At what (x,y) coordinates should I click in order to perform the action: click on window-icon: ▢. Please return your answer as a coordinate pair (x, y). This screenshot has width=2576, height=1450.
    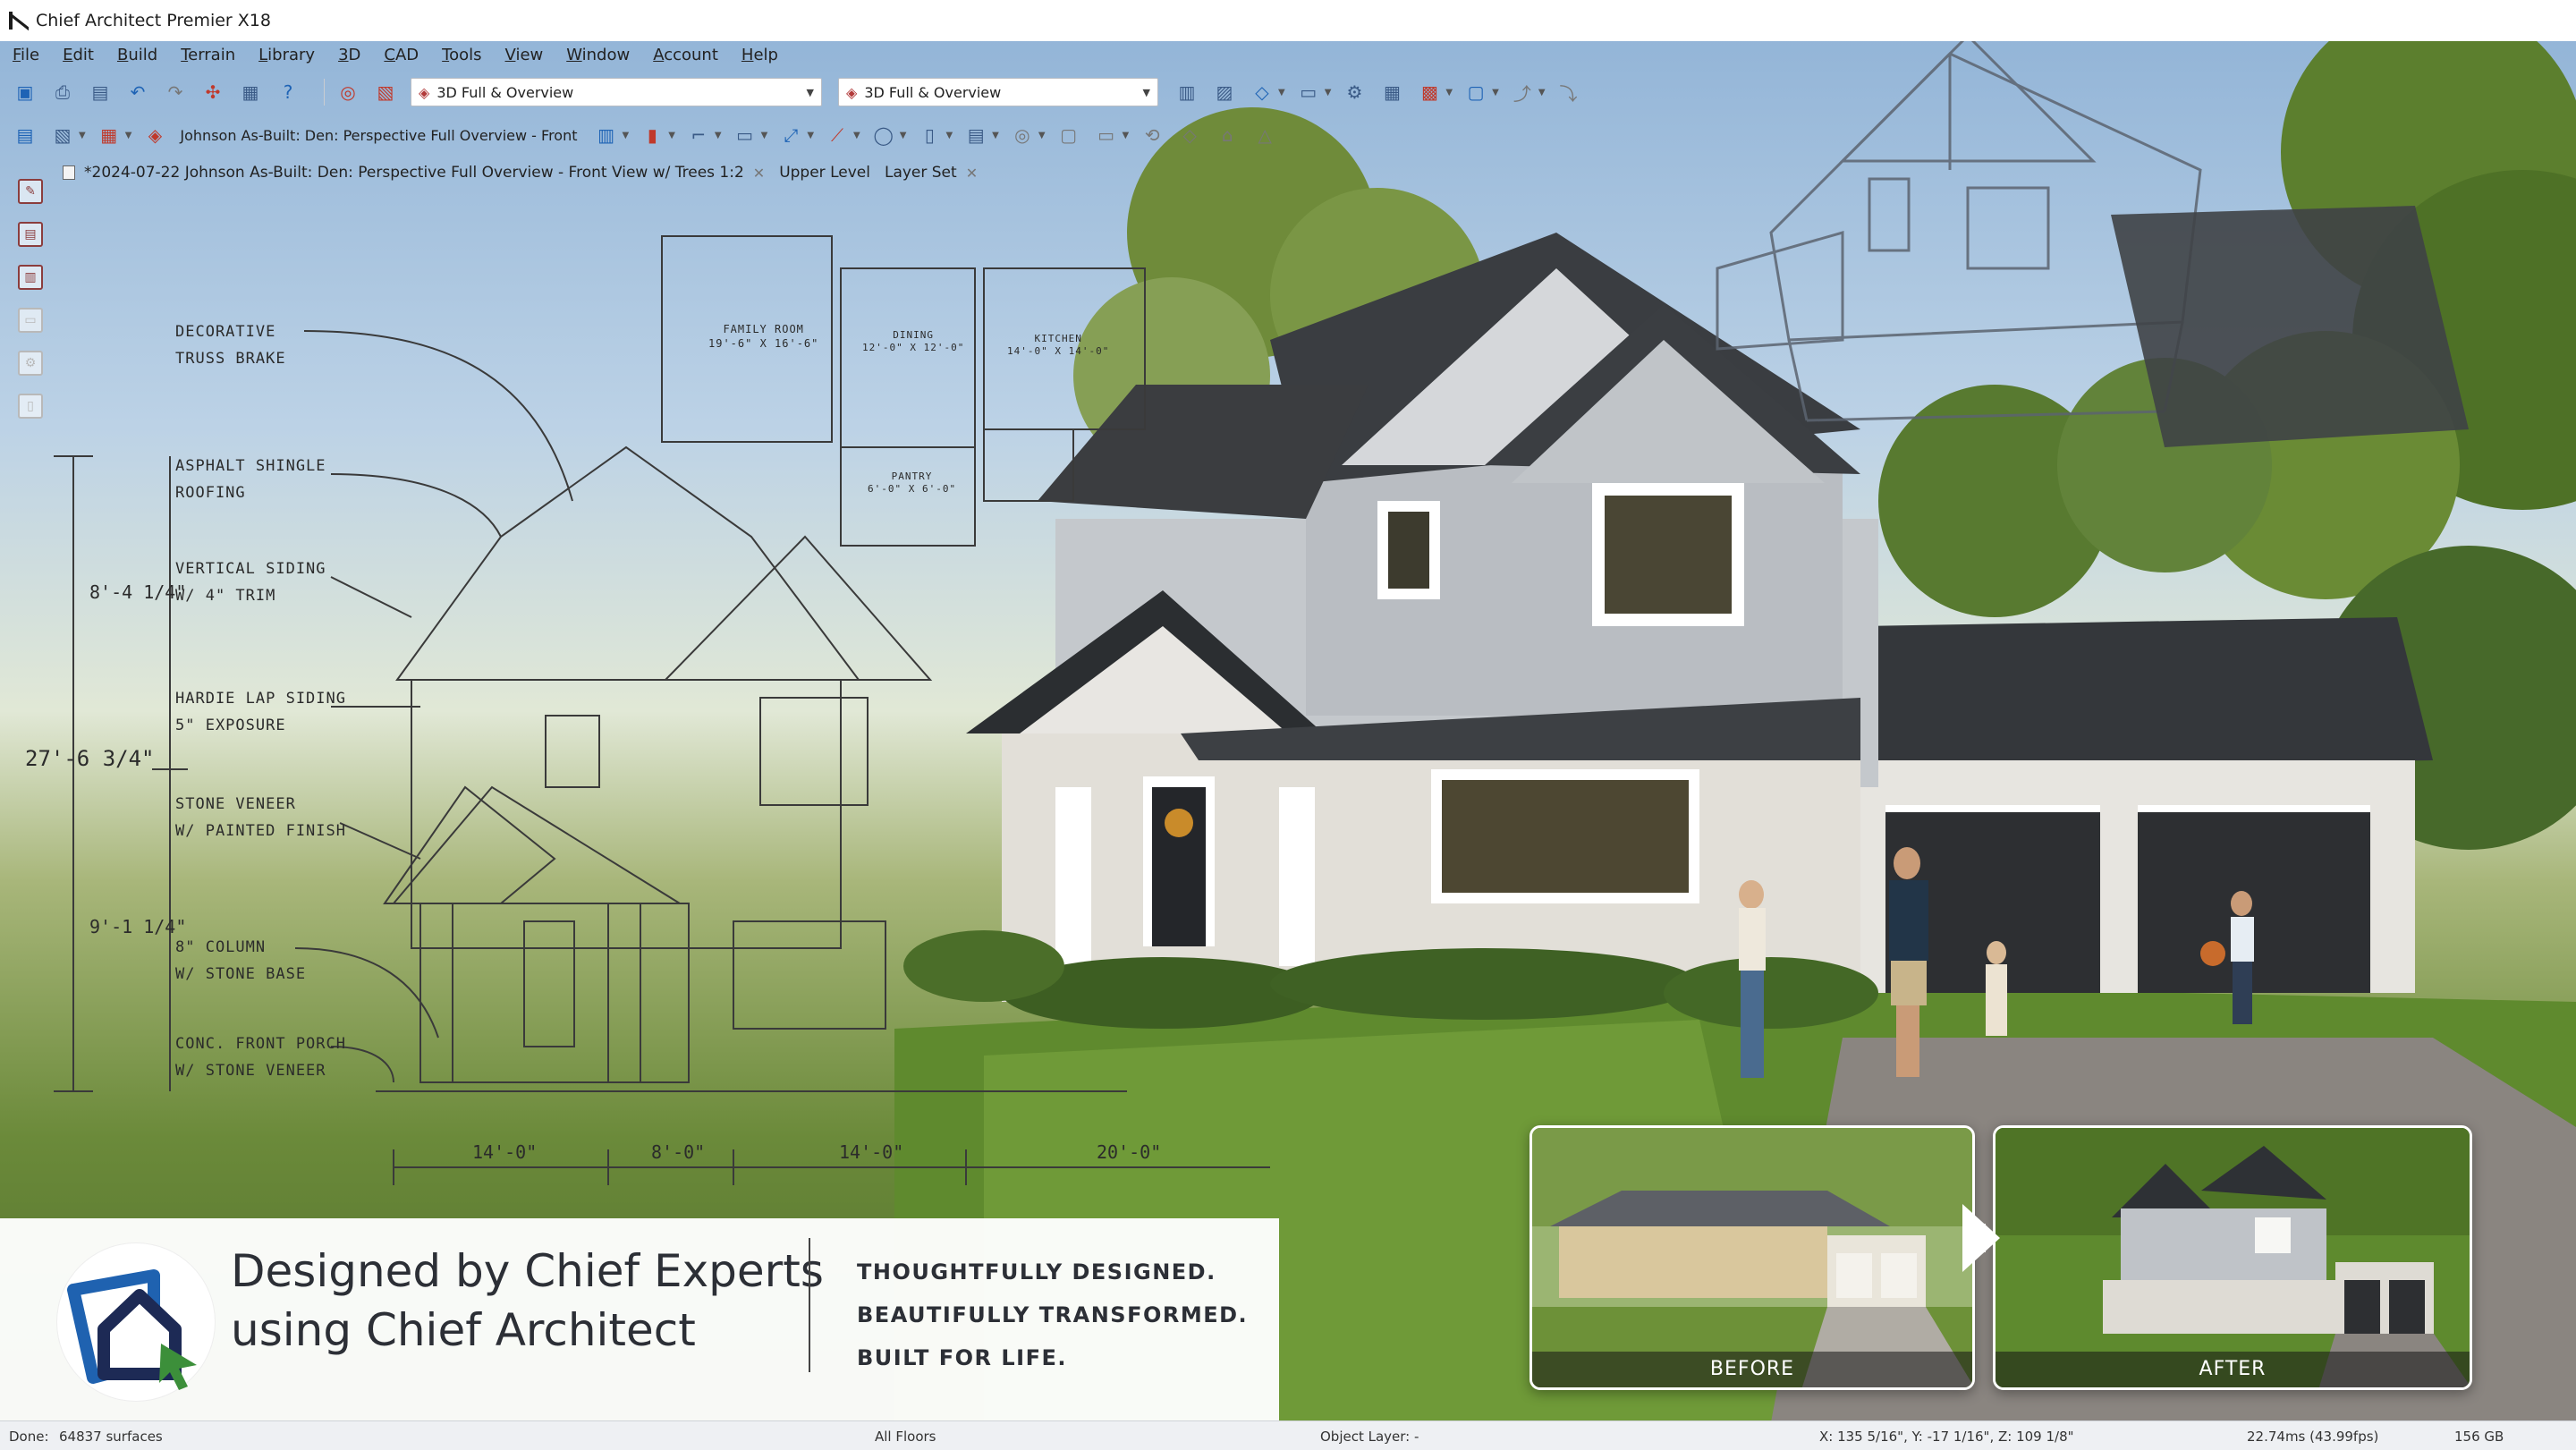
    Looking at the image, I should click on (1475, 92).